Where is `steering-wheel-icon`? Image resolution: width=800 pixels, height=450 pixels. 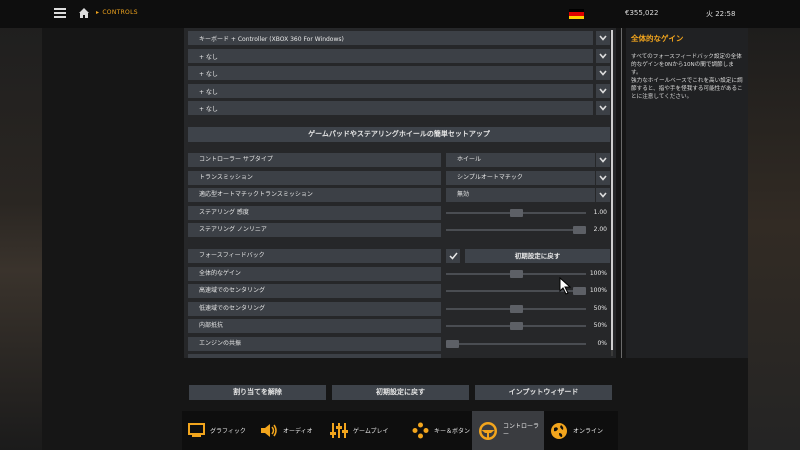 steering-wheel-icon is located at coordinates (488, 430).